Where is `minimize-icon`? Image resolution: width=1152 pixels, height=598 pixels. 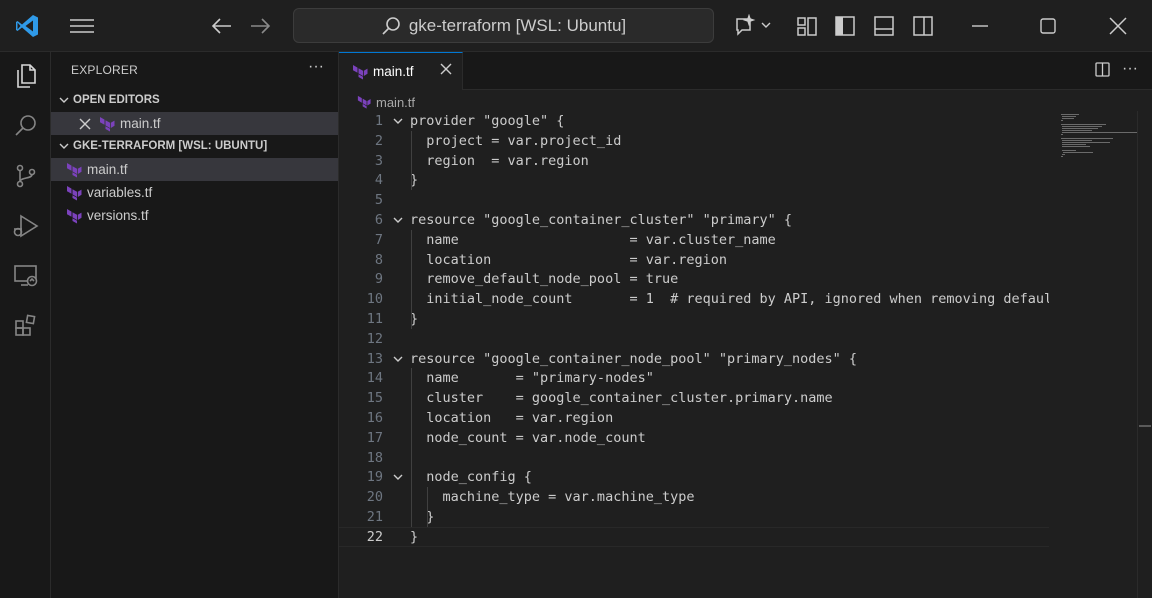 minimize-icon is located at coordinates (980, 26).